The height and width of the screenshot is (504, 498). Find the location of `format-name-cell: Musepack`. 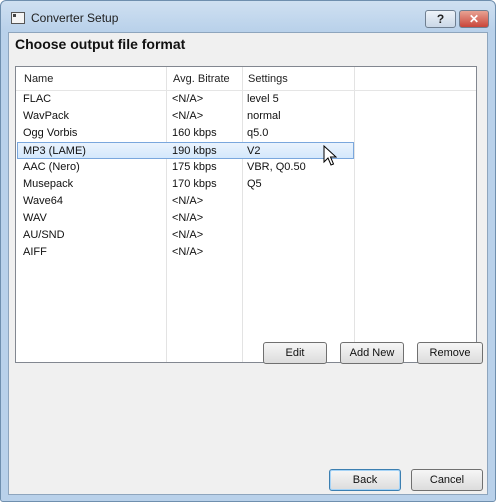

format-name-cell: Musepack is located at coordinates (48, 184).